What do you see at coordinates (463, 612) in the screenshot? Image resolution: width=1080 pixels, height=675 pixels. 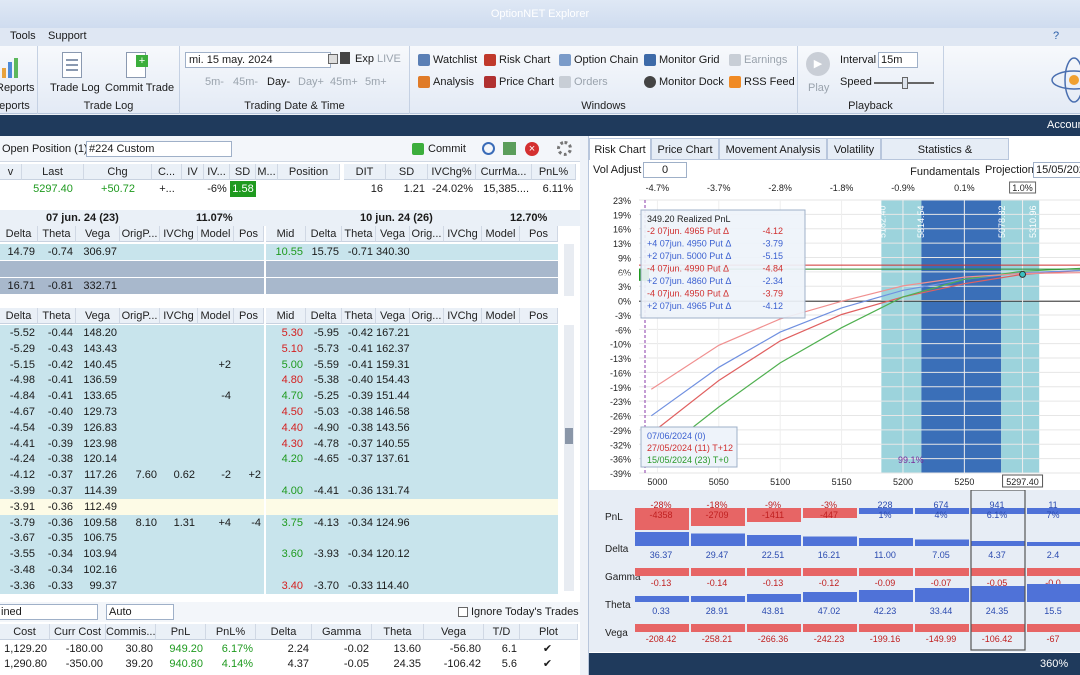 I see `ignore-today-checkbox` at bounding box center [463, 612].